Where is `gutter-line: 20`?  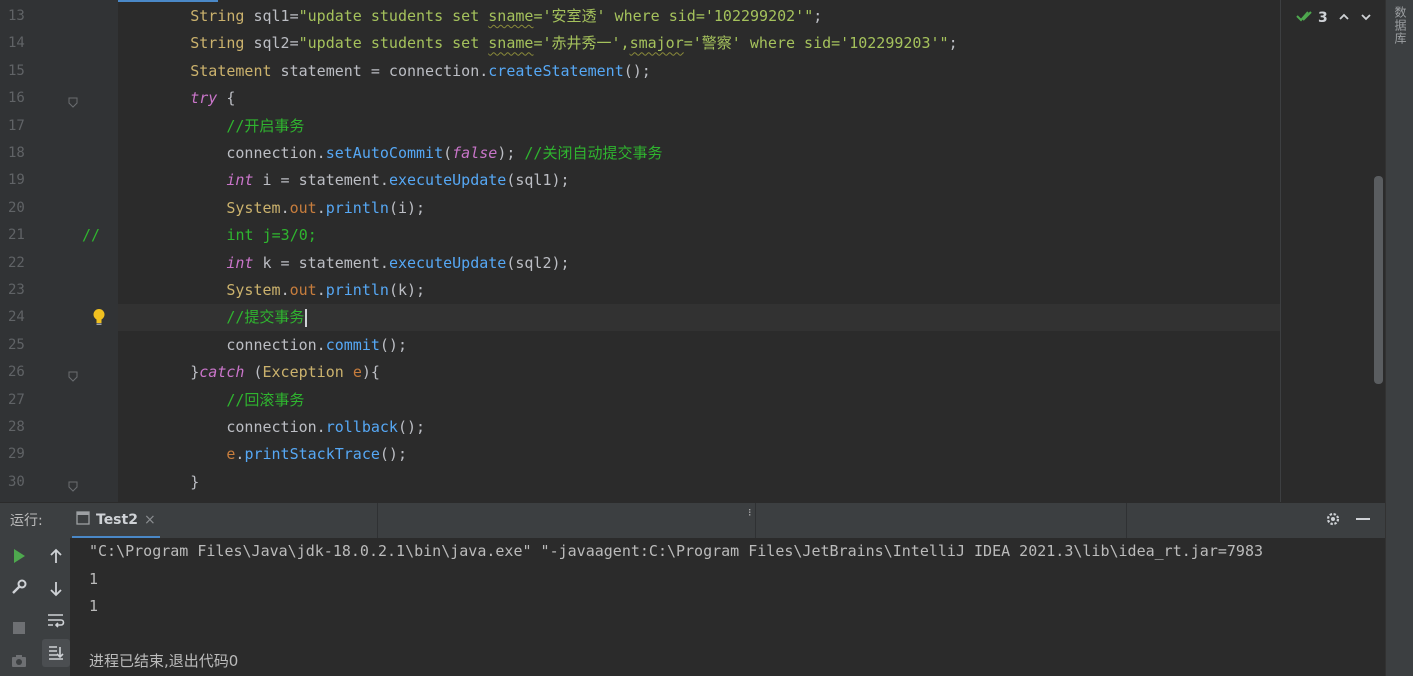 gutter-line: 20 is located at coordinates (59, 208).